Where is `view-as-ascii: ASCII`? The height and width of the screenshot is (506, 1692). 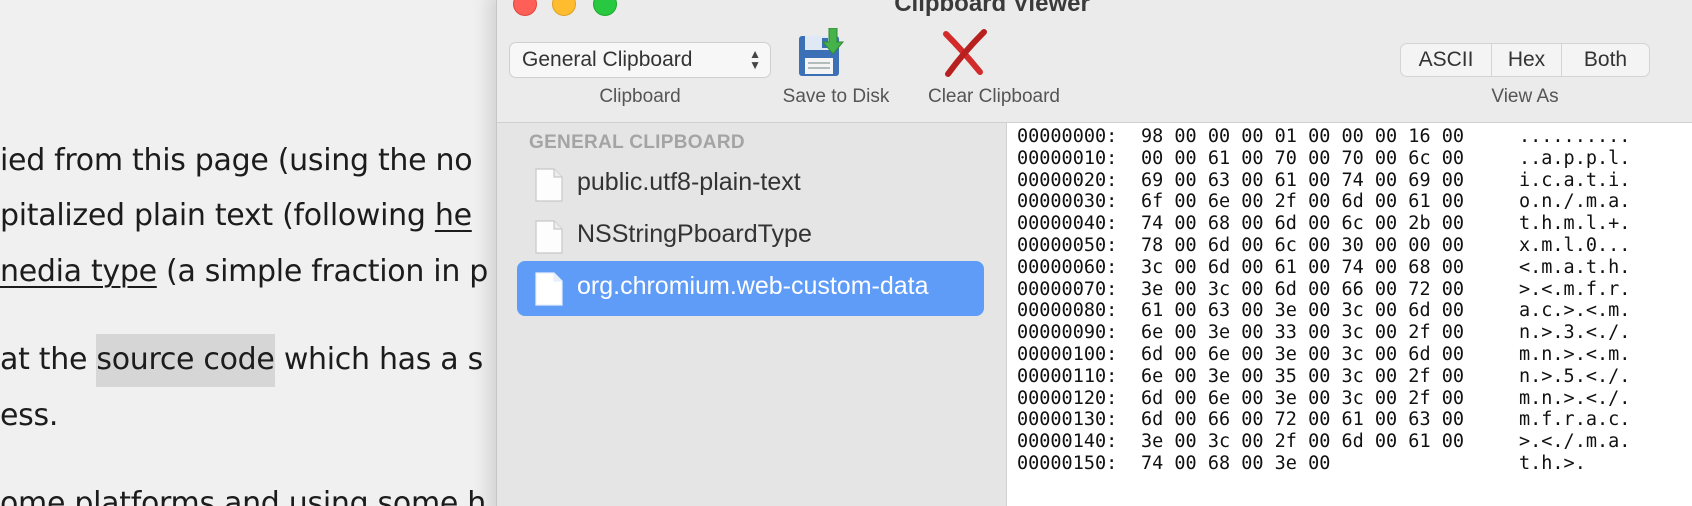 view-as-ascii: ASCII is located at coordinates (1446, 60).